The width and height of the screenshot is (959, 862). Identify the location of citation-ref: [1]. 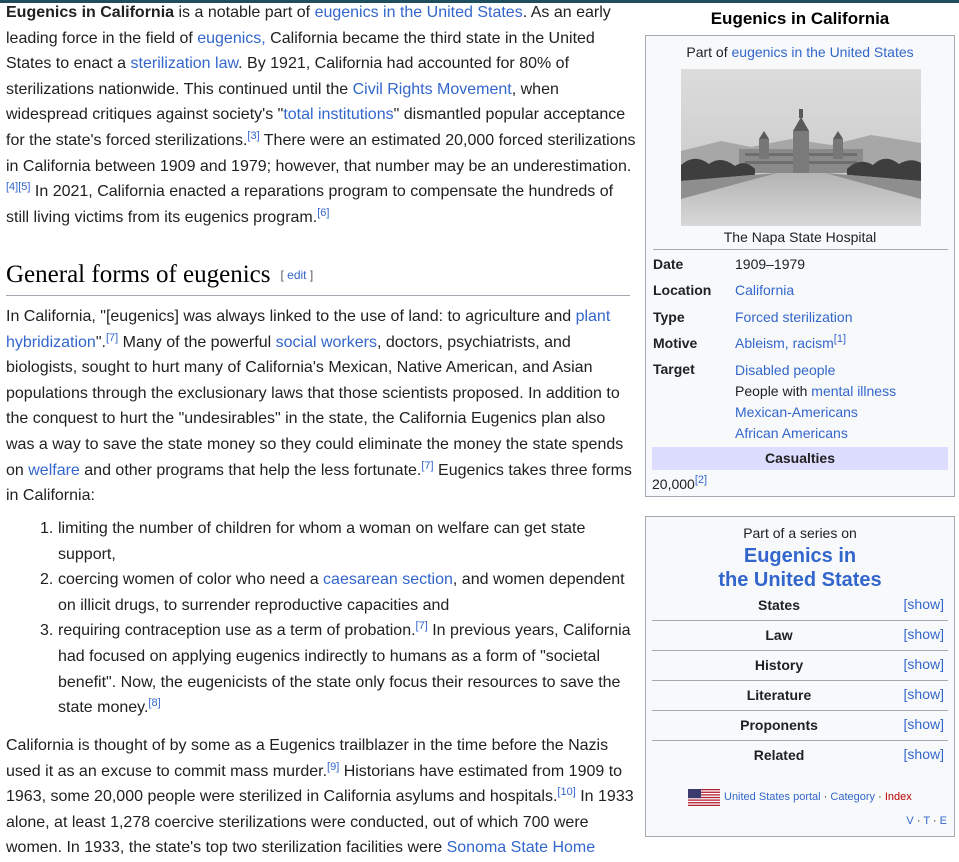
(840, 339).